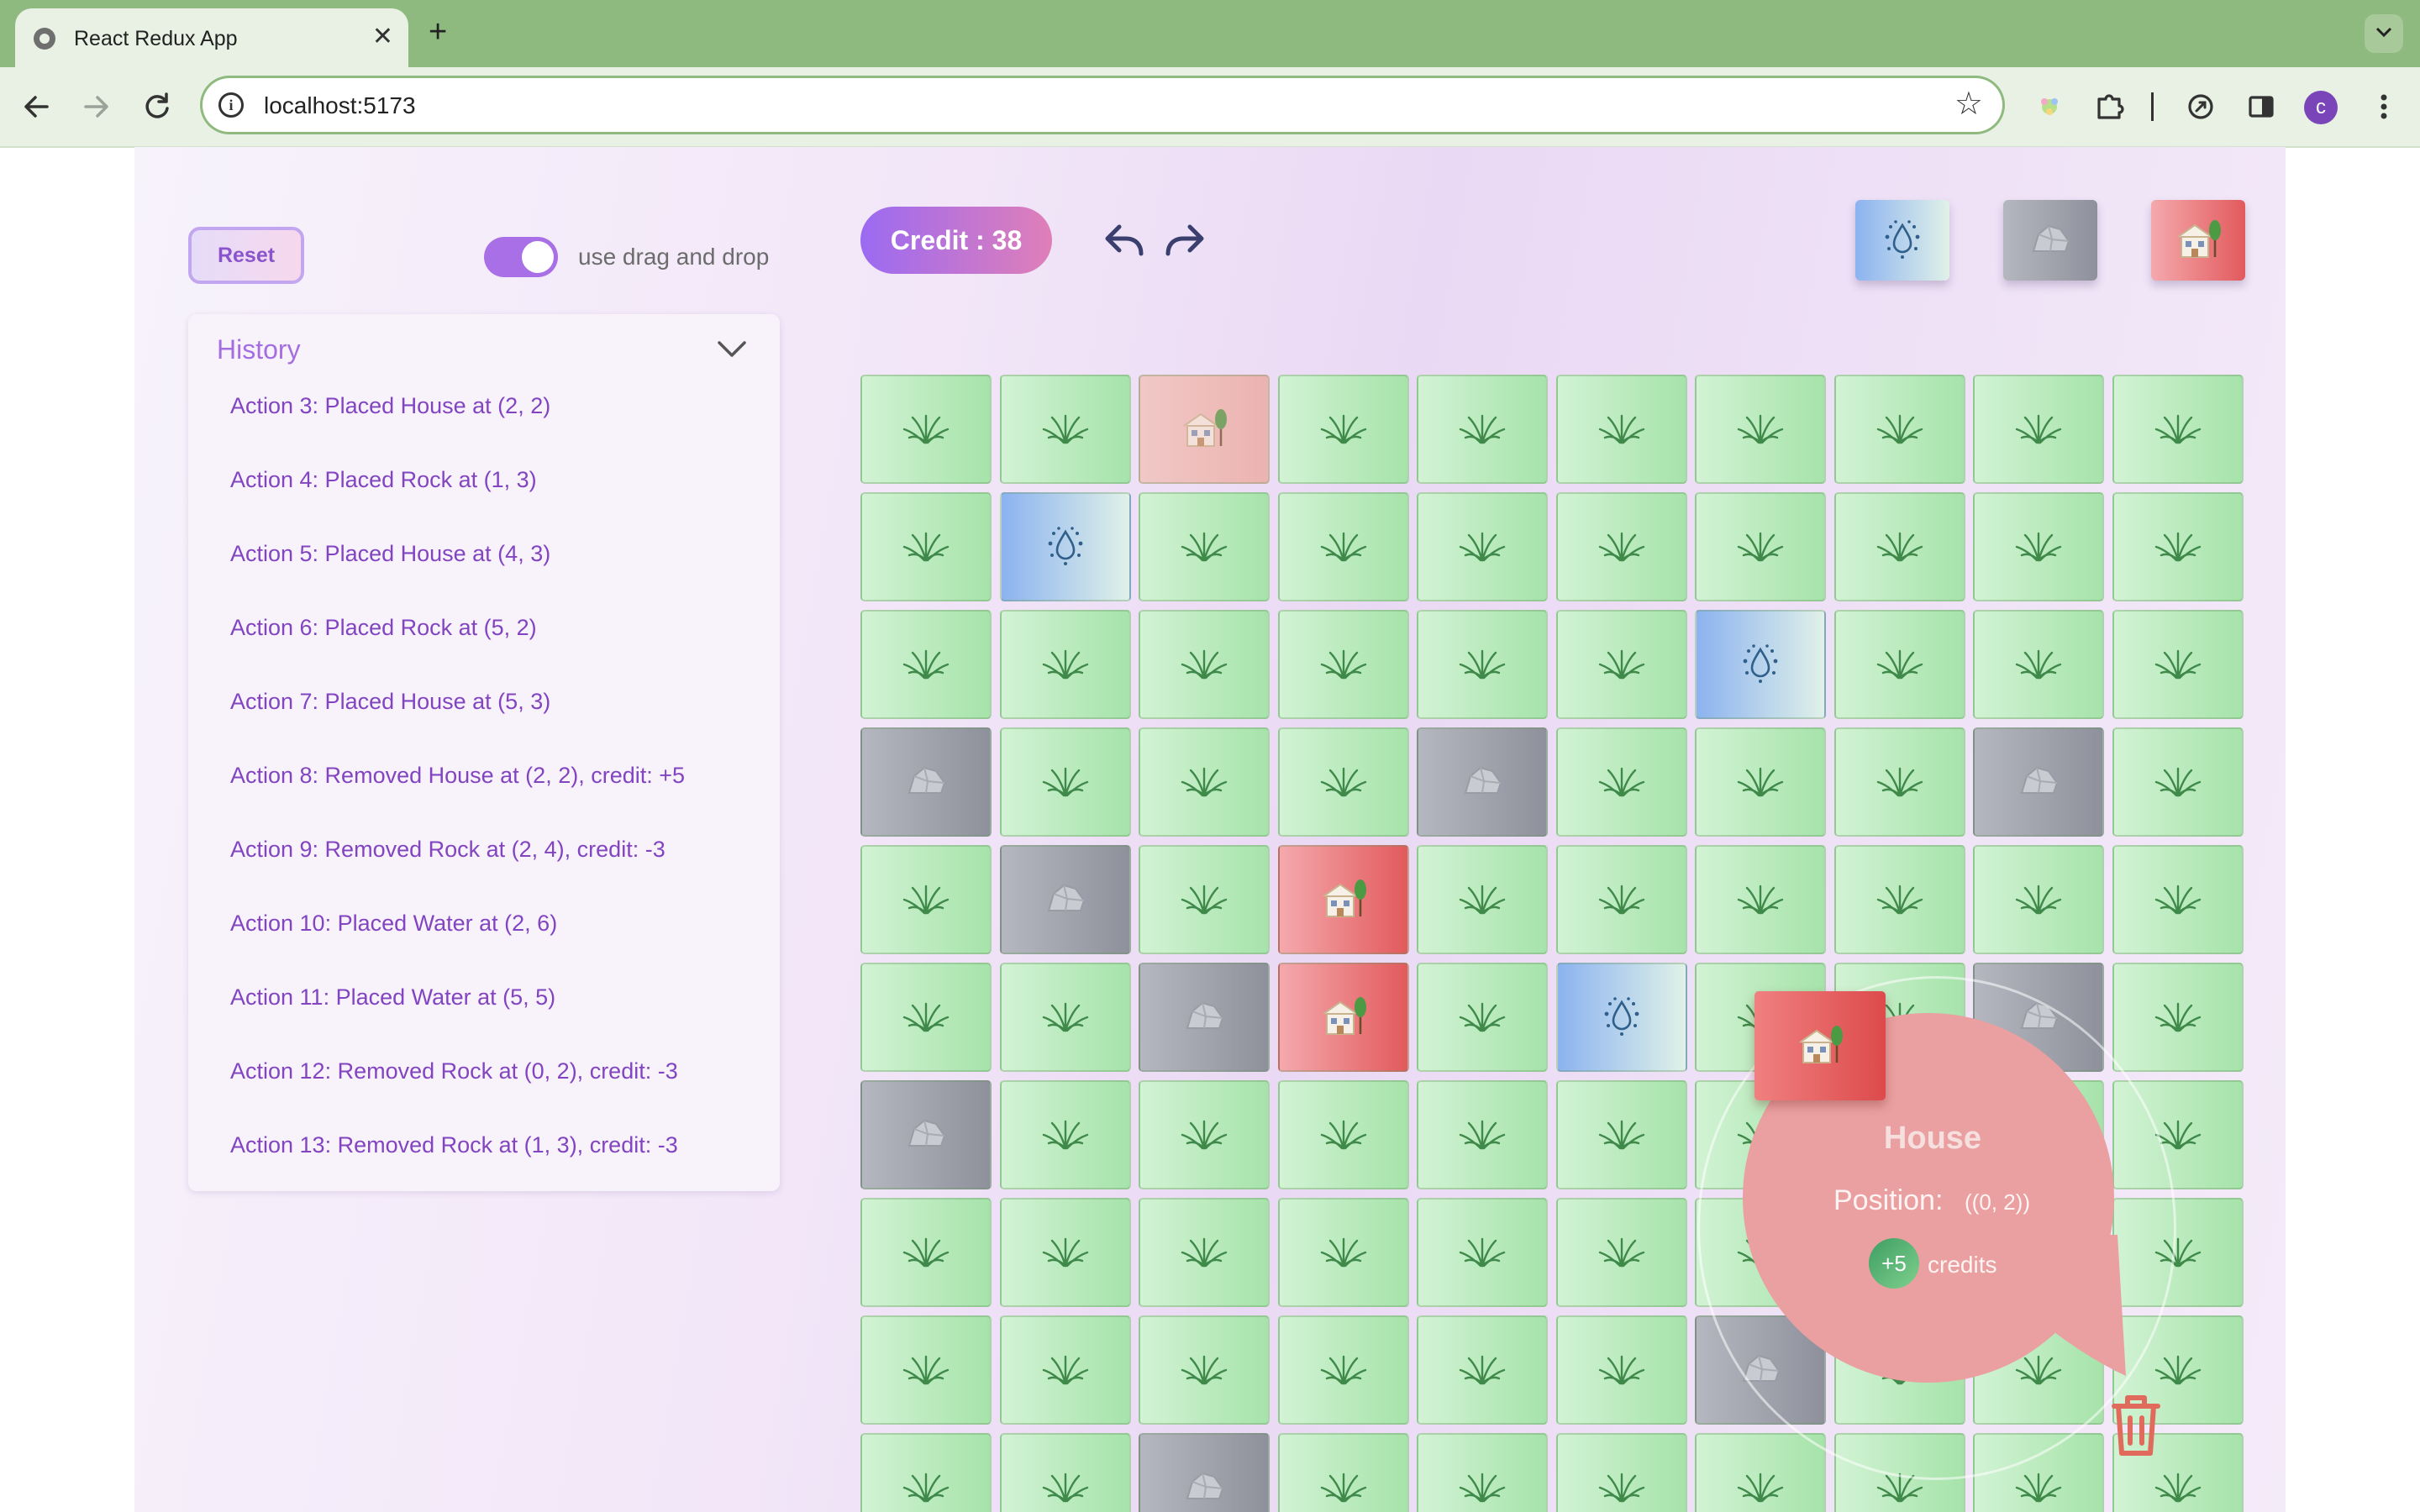 Image resolution: width=2420 pixels, height=1512 pixels. What do you see at coordinates (1103, 105) in the screenshot?
I see `address-bar: localhost:5173 ☆` at bounding box center [1103, 105].